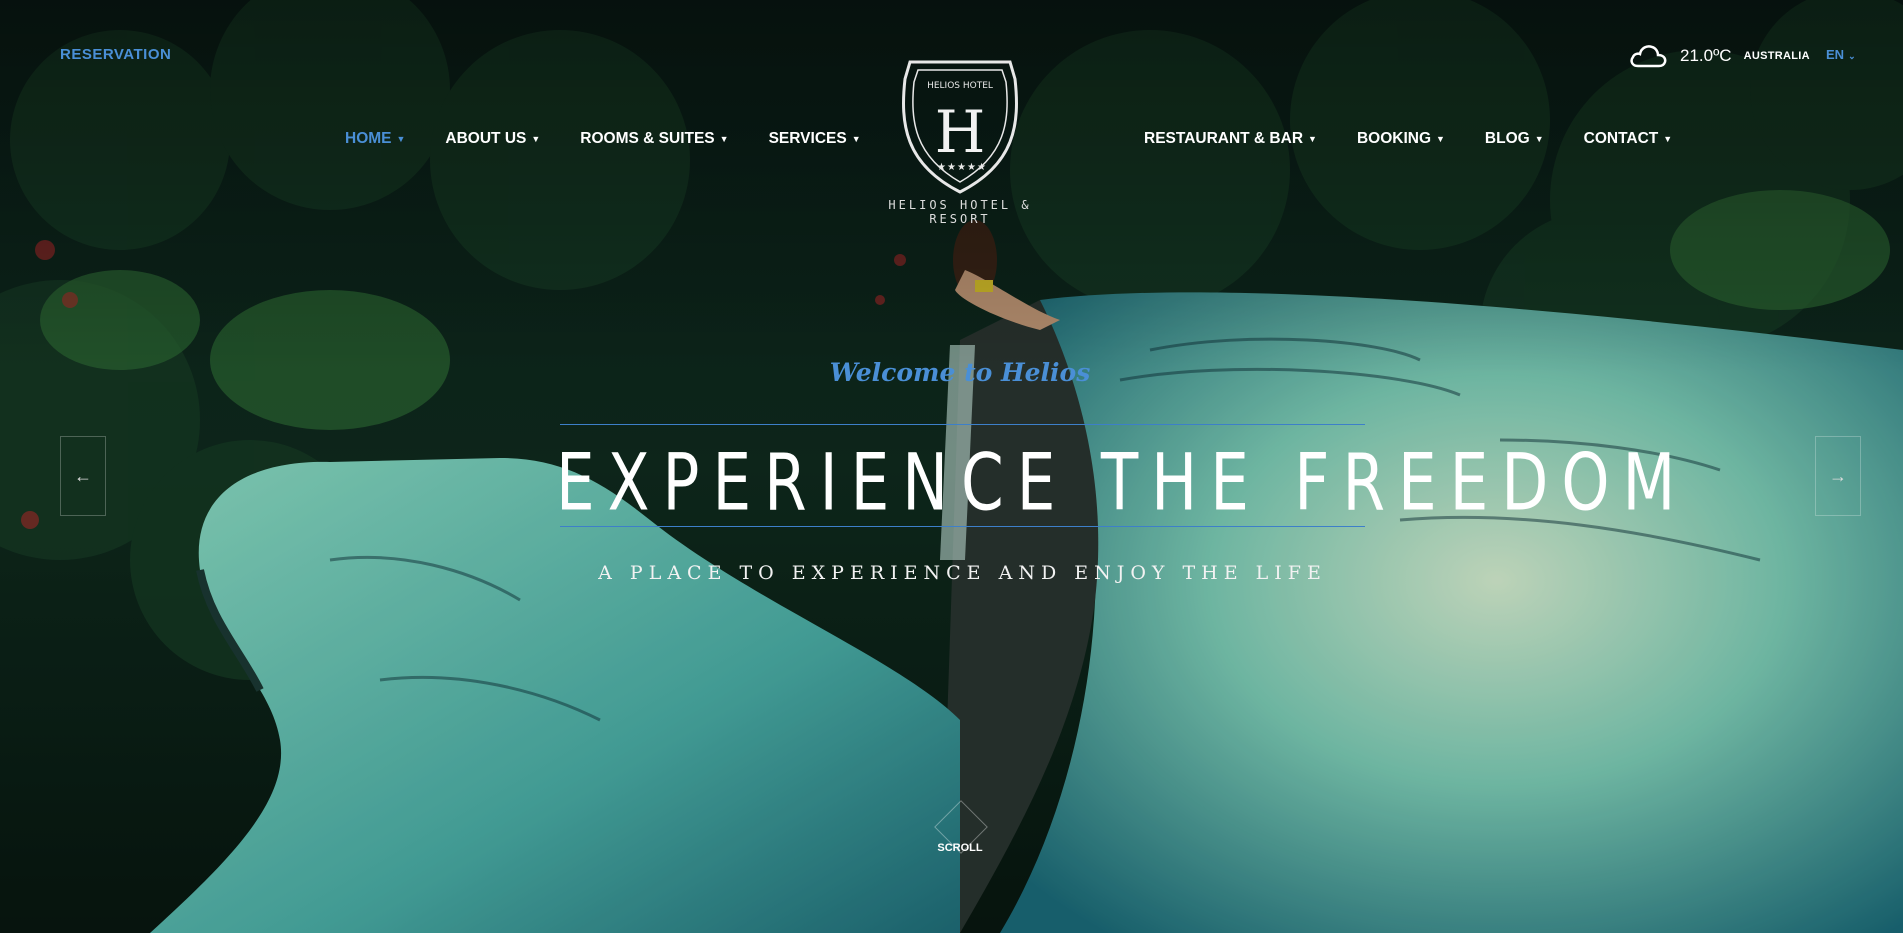  Describe the element at coordinates (960, 848) in the screenshot. I see `scroll-down-button: SCROLL` at that location.